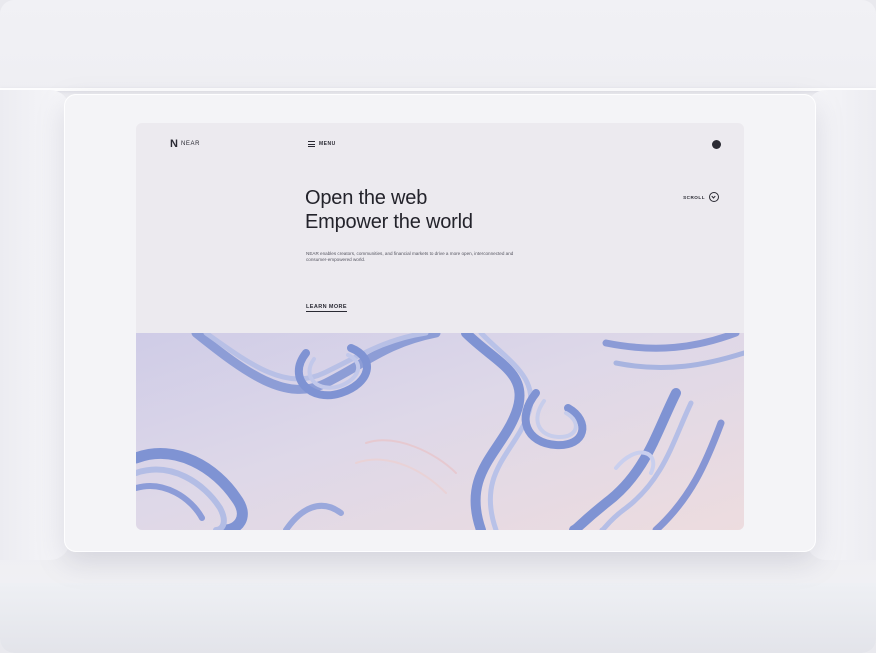 This screenshot has width=876, height=653. What do you see at coordinates (327, 144) in the screenshot?
I see `menu-label: MENU` at bounding box center [327, 144].